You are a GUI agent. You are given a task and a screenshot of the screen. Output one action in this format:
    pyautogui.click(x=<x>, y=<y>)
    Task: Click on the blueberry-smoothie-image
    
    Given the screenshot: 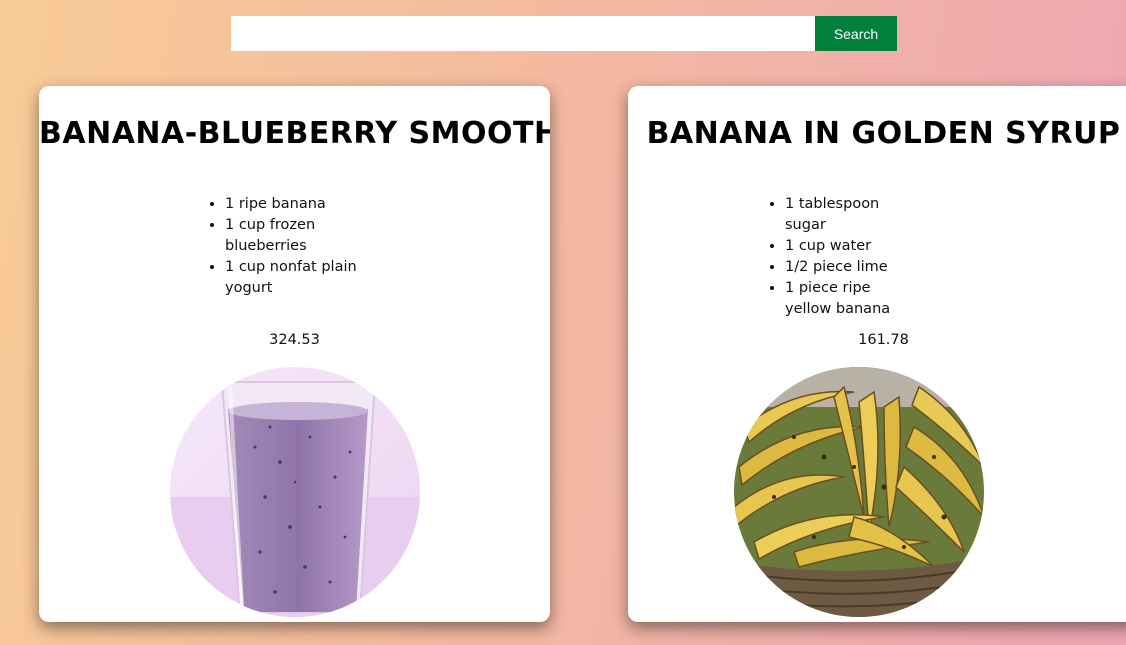 What is the action you would take?
    pyautogui.click(x=295, y=492)
    